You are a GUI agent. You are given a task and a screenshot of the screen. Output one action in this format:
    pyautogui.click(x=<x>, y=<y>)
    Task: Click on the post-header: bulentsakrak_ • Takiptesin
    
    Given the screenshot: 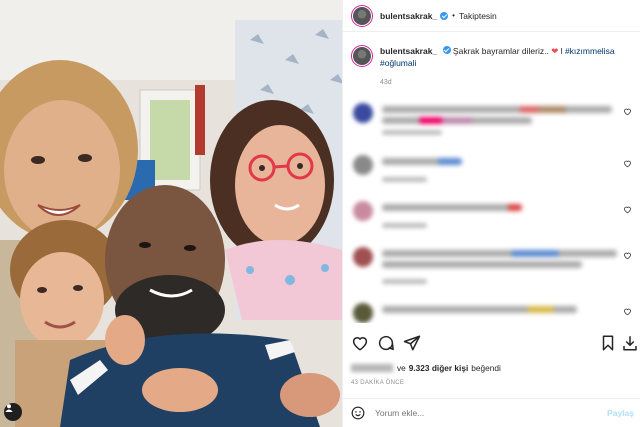 What is the action you would take?
    pyautogui.click(x=491, y=16)
    